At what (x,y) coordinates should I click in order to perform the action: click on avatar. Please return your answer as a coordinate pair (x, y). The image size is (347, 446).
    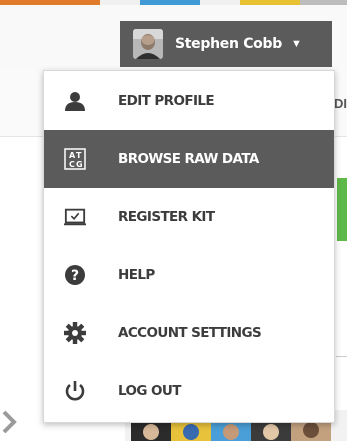
    Looking at the image, I should click on (148, 44).